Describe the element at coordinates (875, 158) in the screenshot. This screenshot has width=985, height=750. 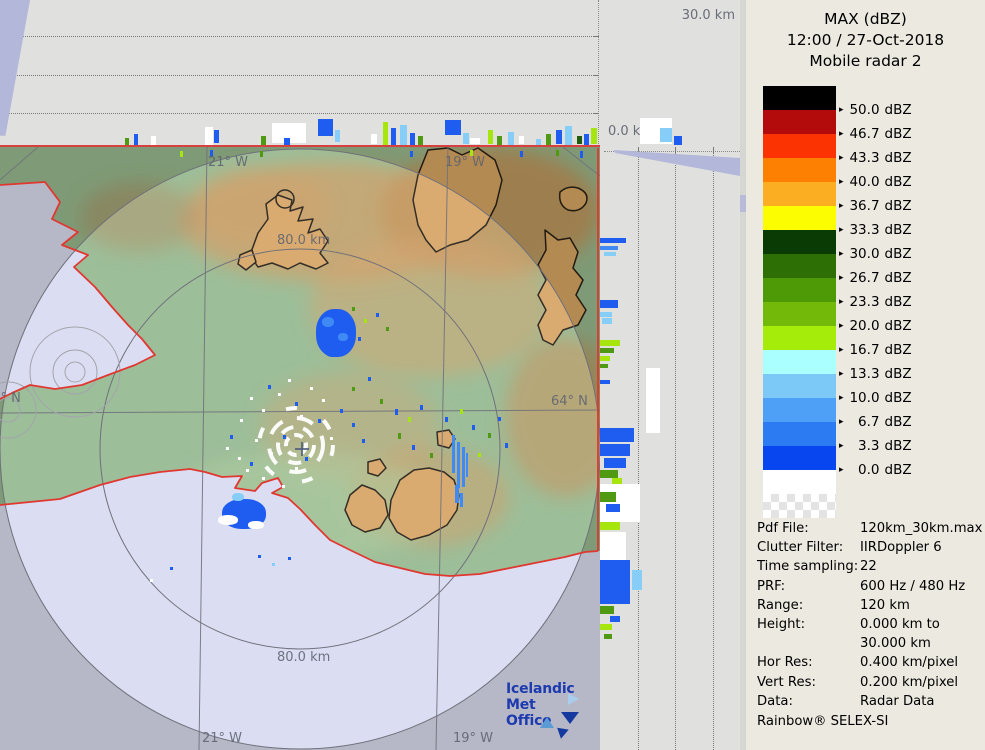
I see `legend-entry: ▸ 43.3 dBZ` at that location.